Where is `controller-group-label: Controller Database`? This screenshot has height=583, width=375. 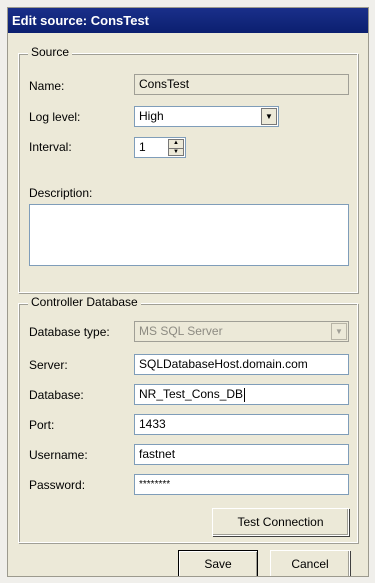 controller-group-label: Controller Database is located at coordinates (84, 302).